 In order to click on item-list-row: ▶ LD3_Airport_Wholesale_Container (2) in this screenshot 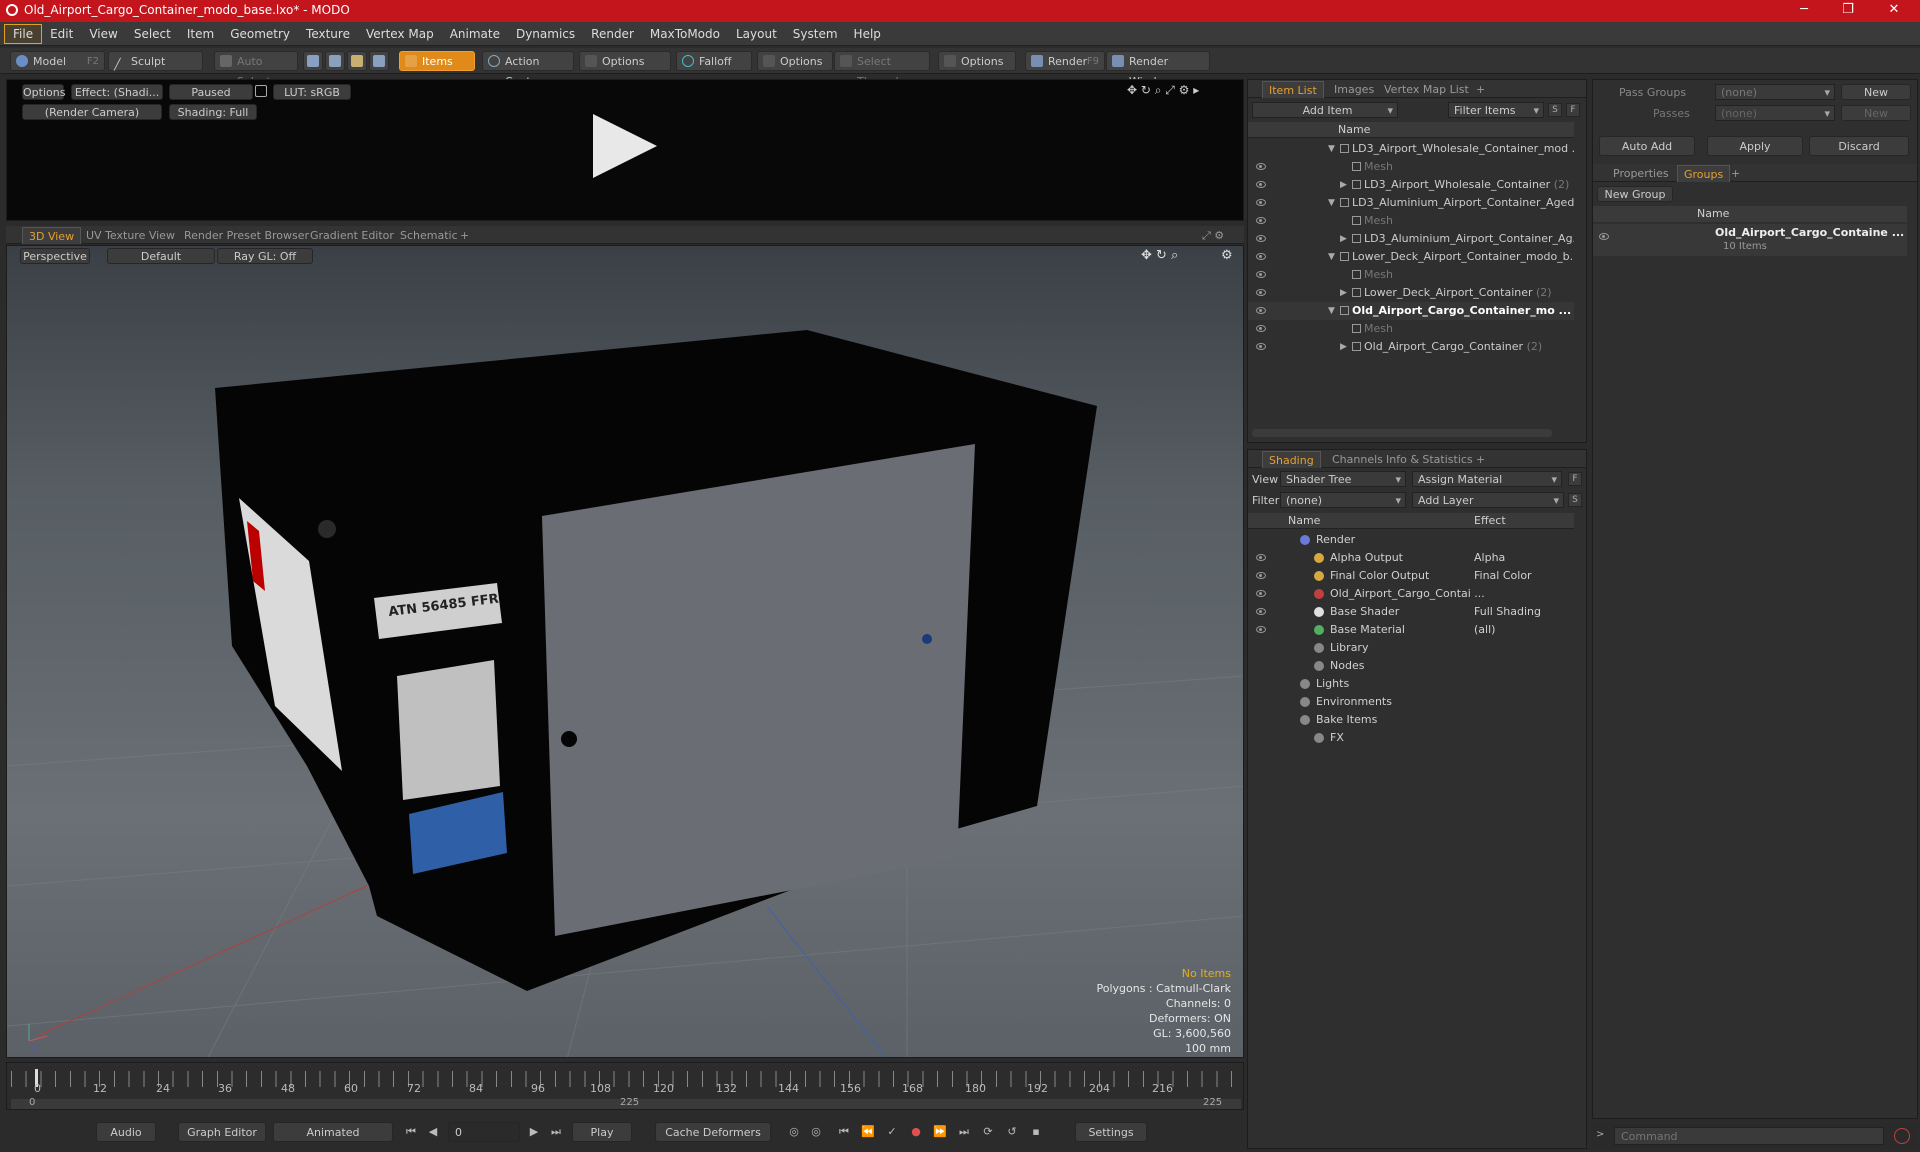, I will do `click(1411, 185)`.